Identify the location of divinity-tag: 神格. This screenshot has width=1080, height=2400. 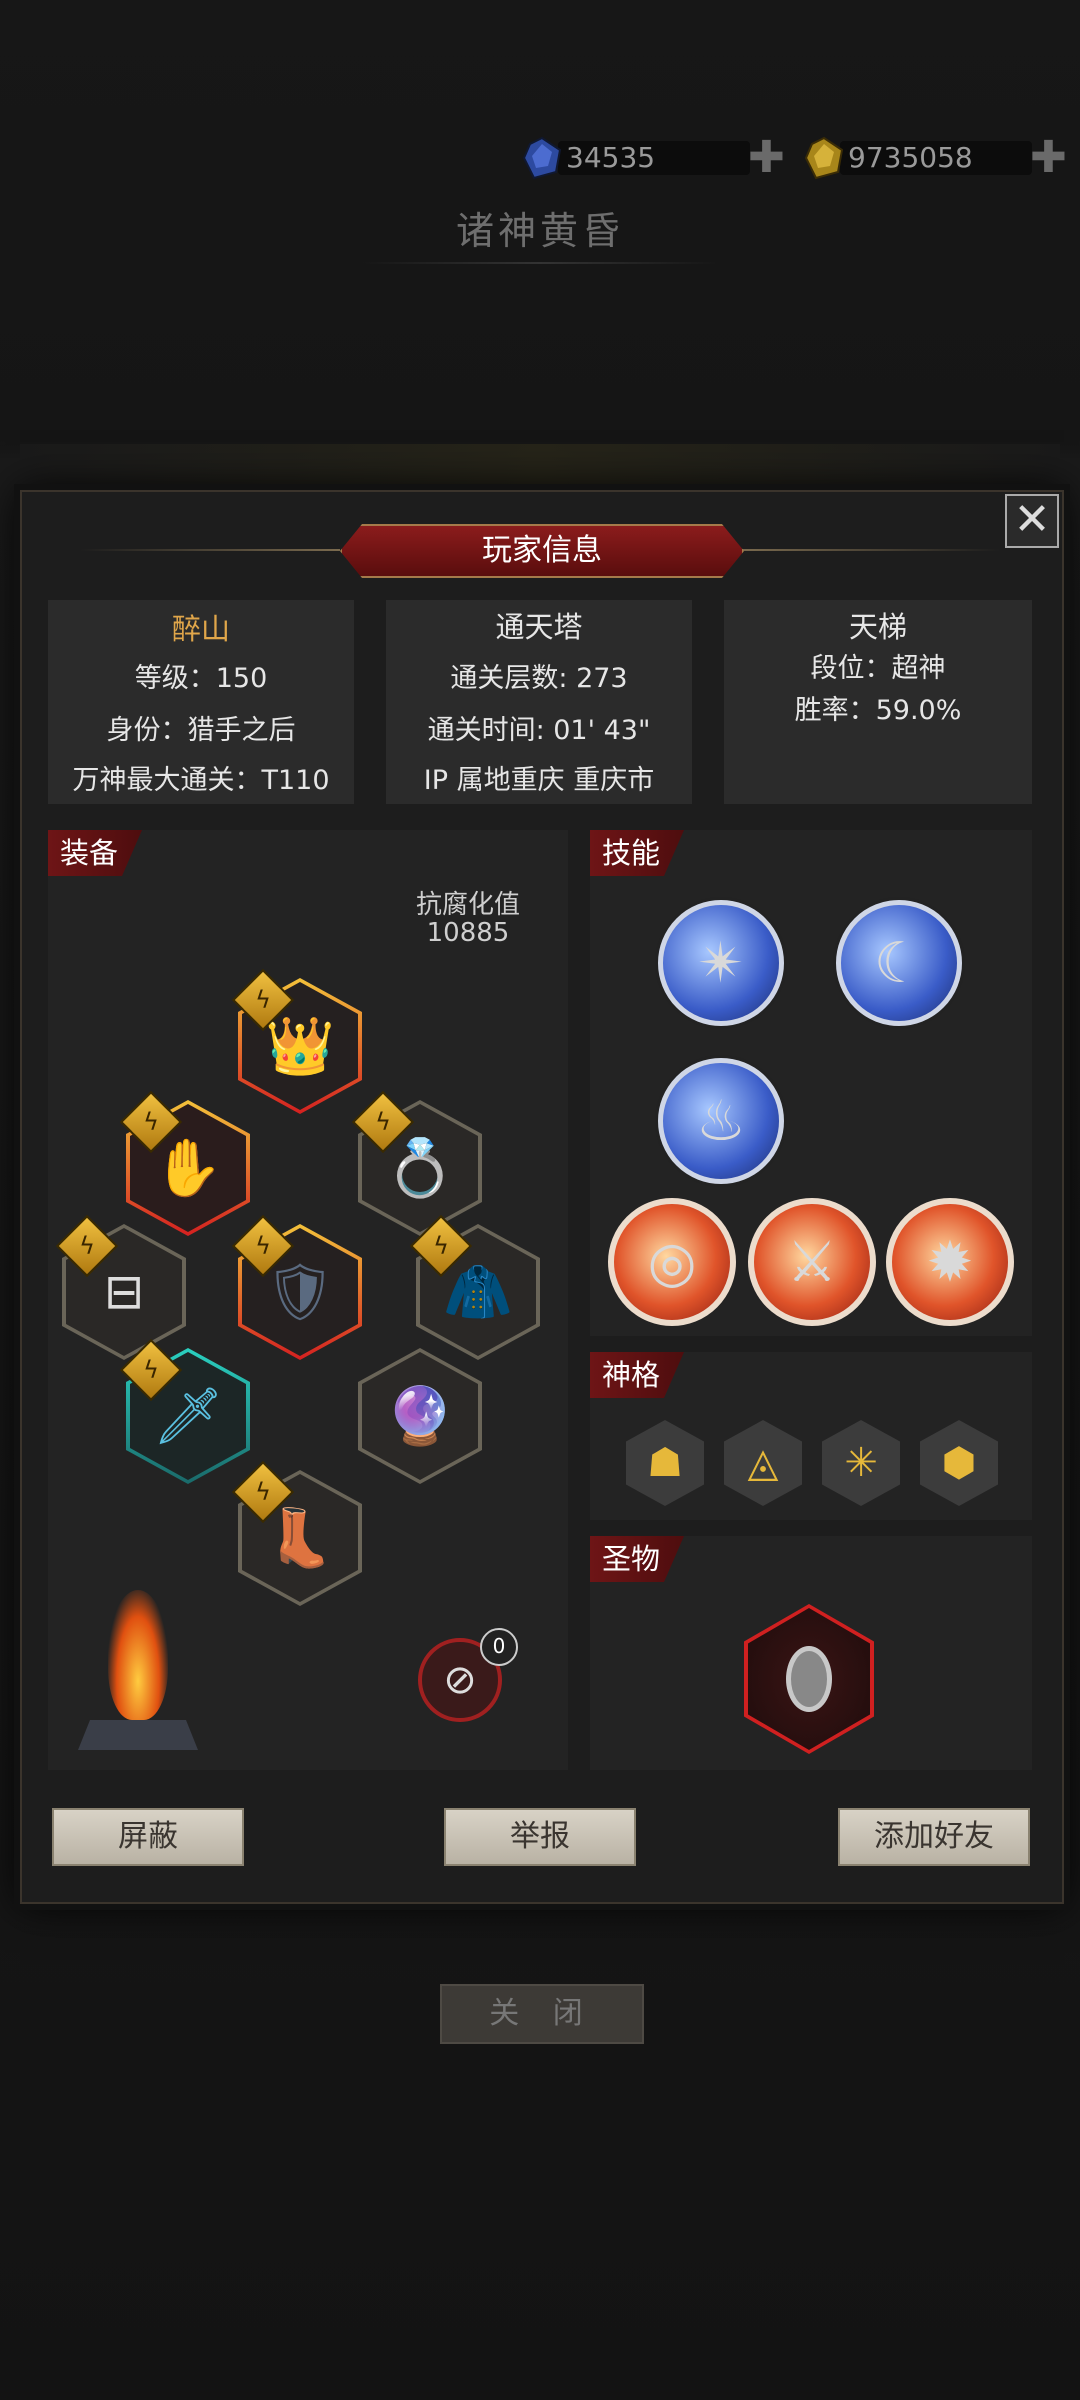
(637, 1375).